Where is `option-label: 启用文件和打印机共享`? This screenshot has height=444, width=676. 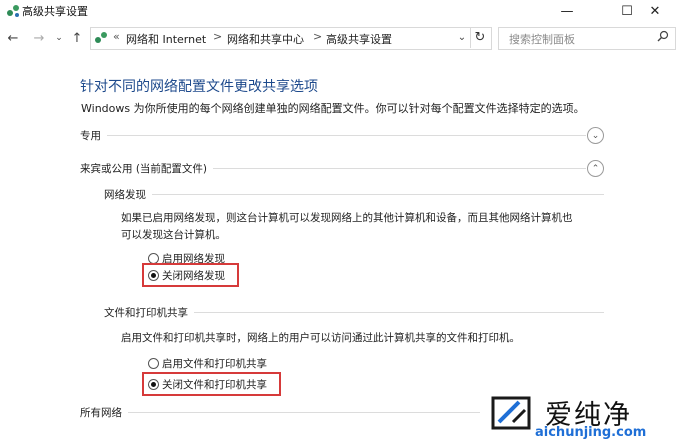
option-label: 启用文件和打印机共享 is located at coordinates (214, 364).